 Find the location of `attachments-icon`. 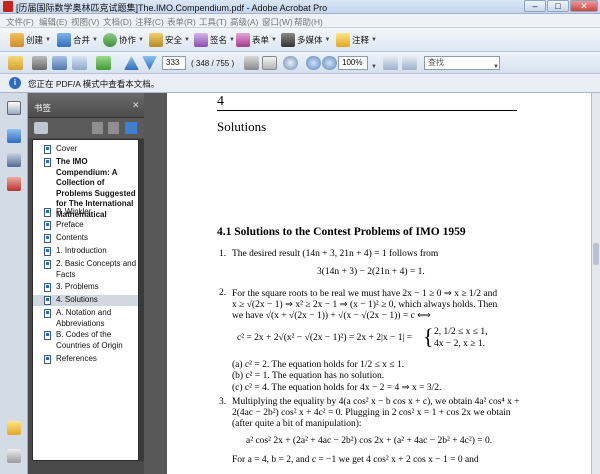

attachments-icon is located at coordinates (14, 184).